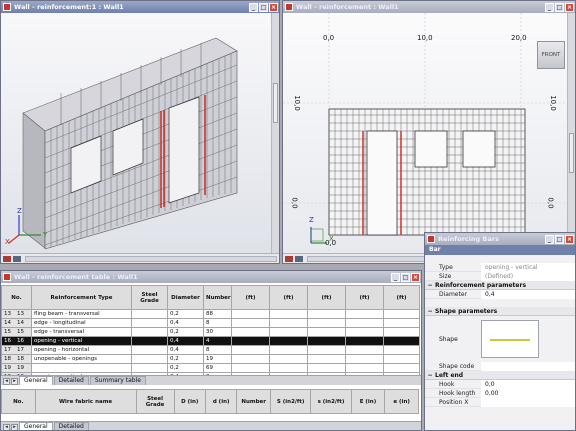 The height and width of the screenshot is (431, 576). I want to click on prop-position-x-value, so click(528, 402).